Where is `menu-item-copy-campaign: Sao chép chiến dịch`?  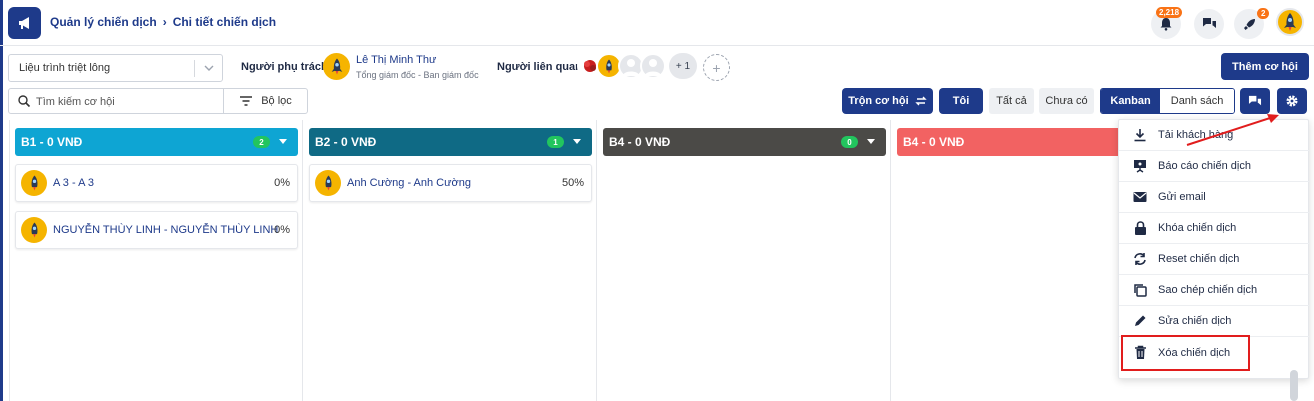
menu-item-copy-campaign: Sao chép chiến dịch is located at coordinates (1214, 290).